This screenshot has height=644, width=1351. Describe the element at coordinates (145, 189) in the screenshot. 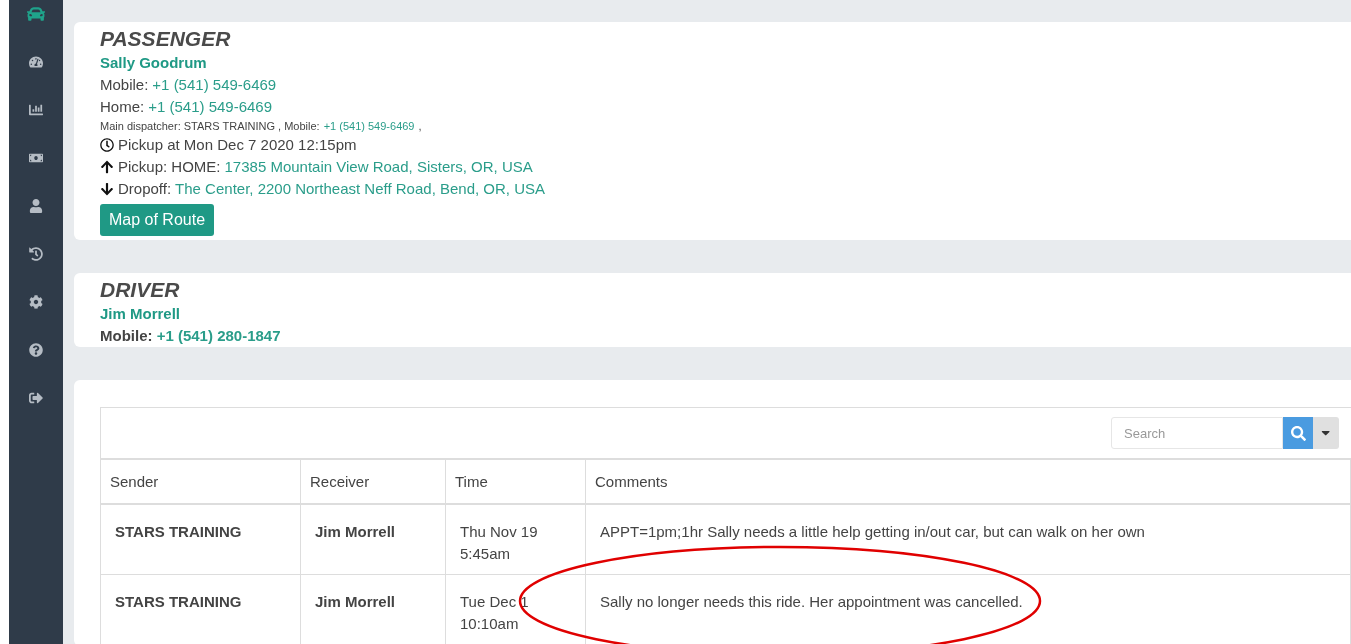

I see `info-label: Dropoff:` at that location.